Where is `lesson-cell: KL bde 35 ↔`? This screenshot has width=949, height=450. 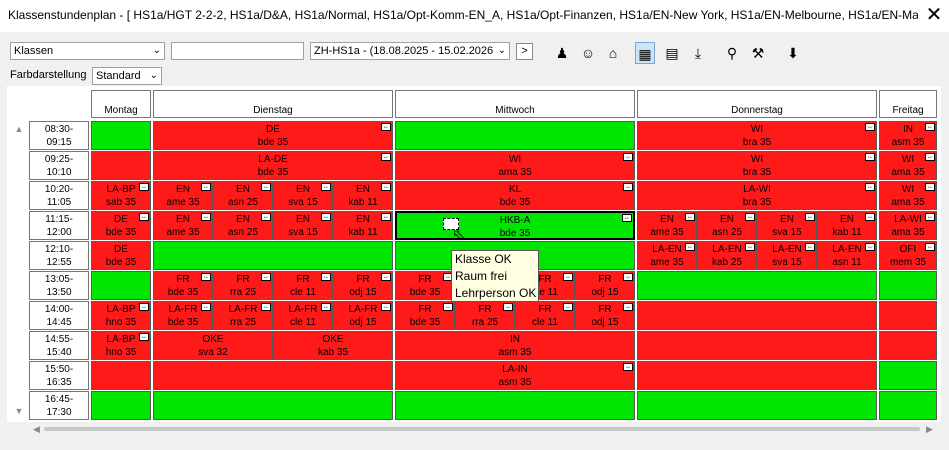
lesson-cell: KL bde 35 ↔ is located at coordinates (515, 195).